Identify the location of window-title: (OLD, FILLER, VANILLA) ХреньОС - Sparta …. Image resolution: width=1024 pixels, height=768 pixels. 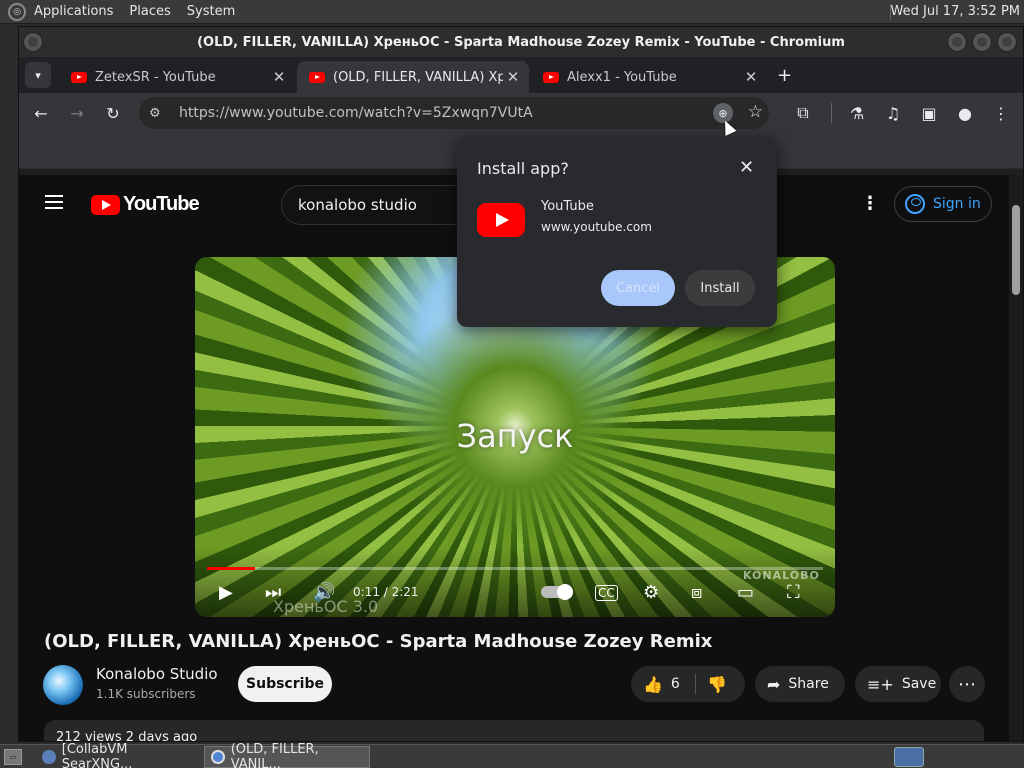
(521, 42).